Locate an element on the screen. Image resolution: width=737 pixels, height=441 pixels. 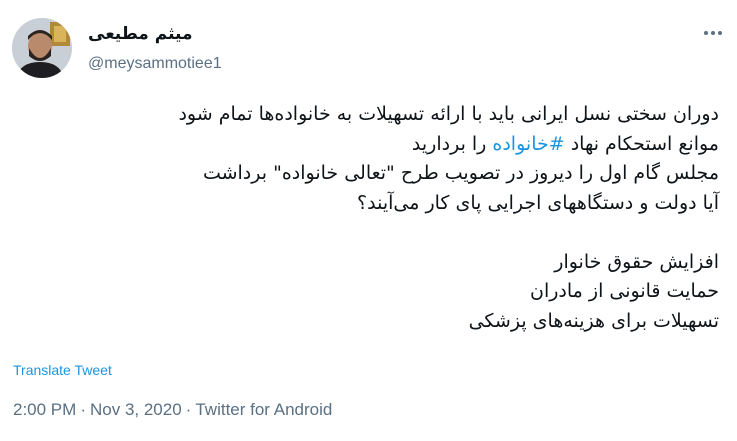
tweet-meta: 2:00 PM · Nov 3, 2020 · Twitter for Android is located at coordinates (172, 410).